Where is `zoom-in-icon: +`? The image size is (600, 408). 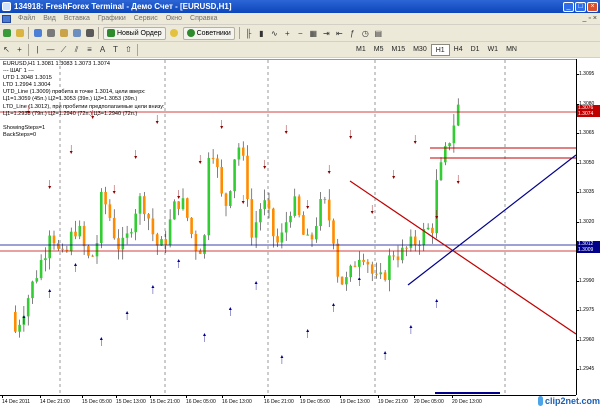 zoom-in-icon: + is located at coordinates (287, 33).